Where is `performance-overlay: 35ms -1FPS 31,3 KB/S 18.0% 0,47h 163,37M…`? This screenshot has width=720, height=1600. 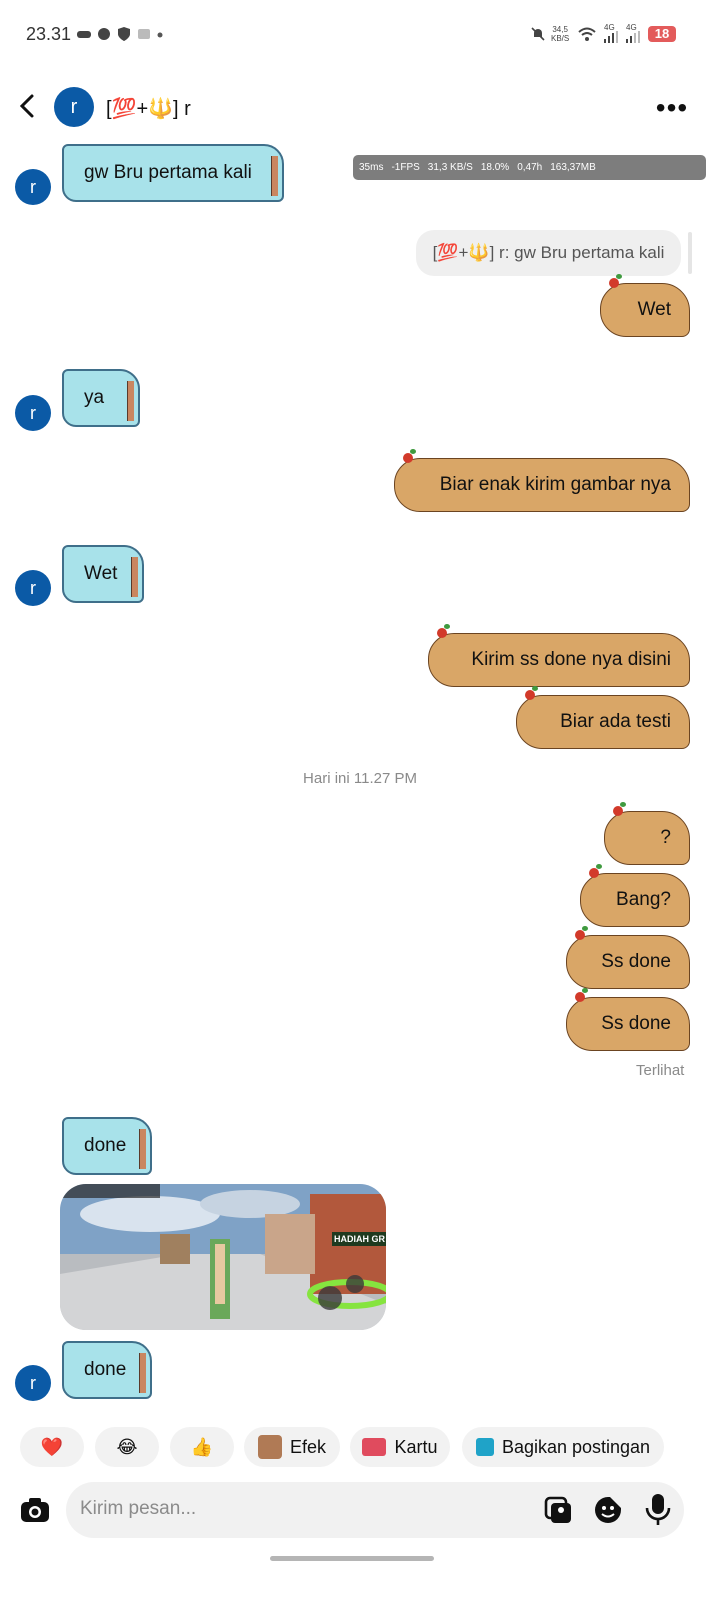 performance-overlay: 35ms -1FPS 31,3 KB/S 18.0% 0,47h 163,37M… is located at coordinates (529, 167).